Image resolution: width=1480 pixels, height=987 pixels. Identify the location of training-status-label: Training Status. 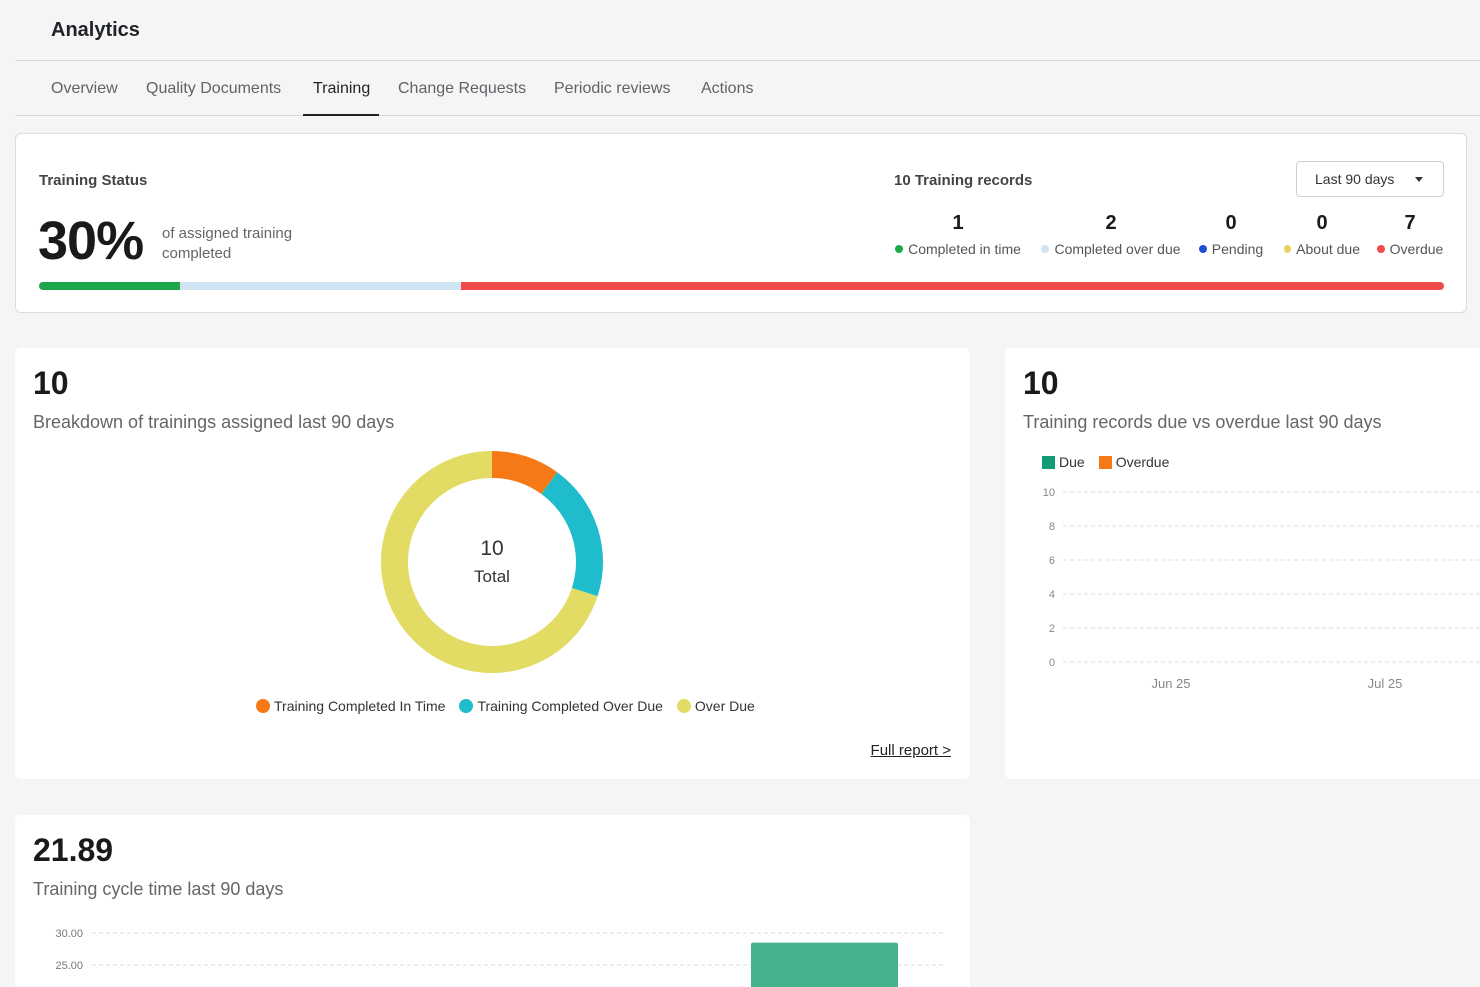
(93, 180).